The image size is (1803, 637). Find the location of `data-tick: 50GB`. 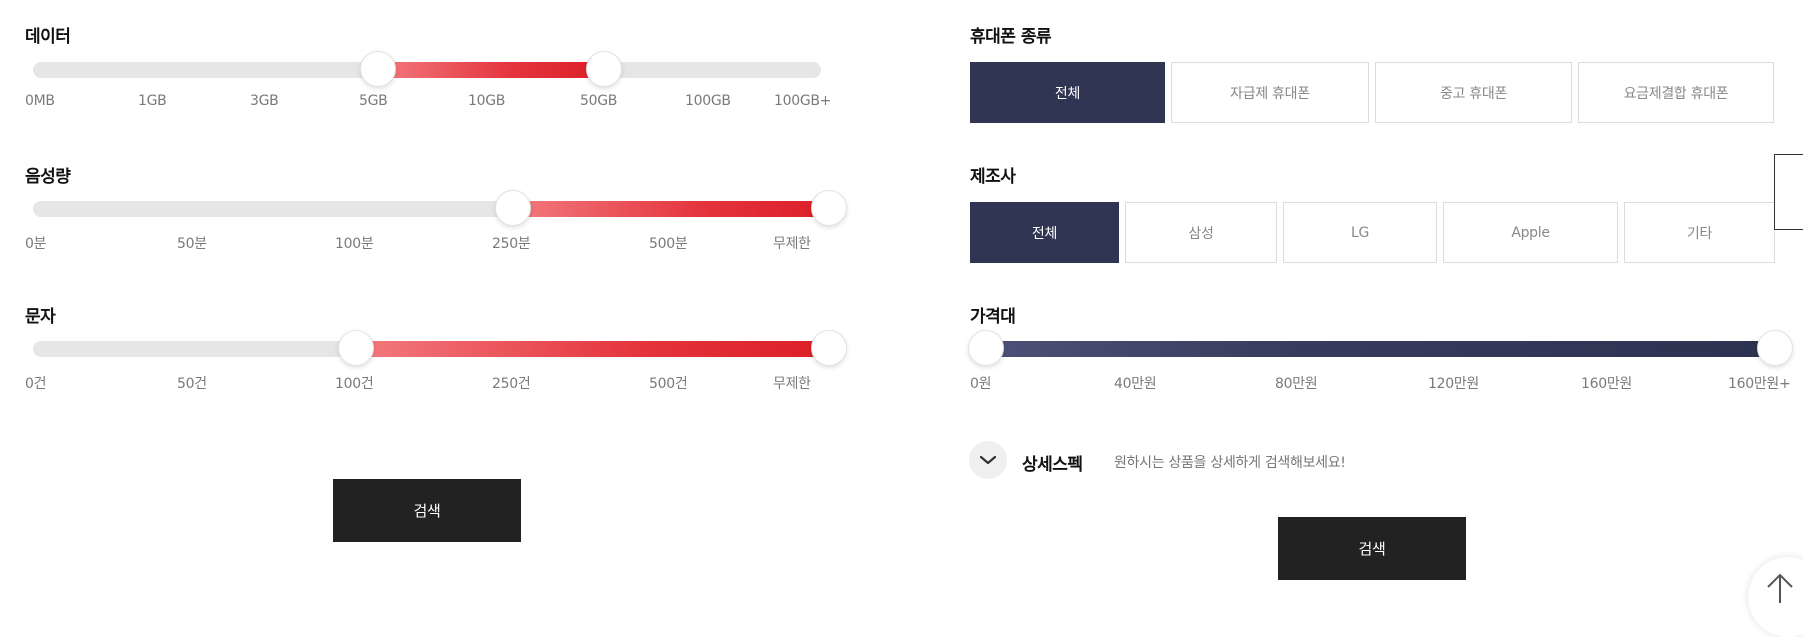

data-tick: 50GB is located at coordinates (599, 101).